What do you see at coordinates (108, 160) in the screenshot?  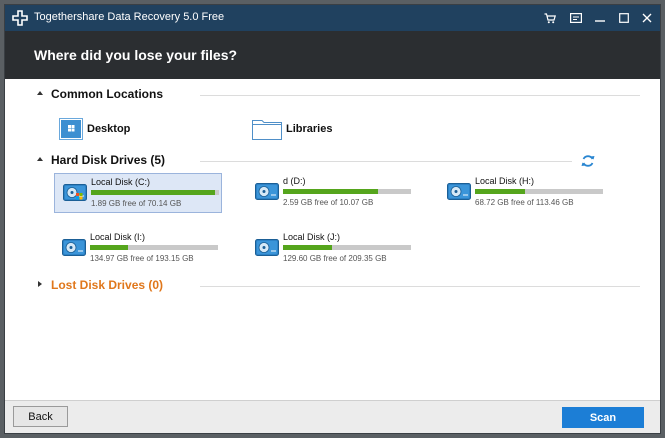 I see `section-title: Hard Disk Drives (5)` at bounding box center [108, 160].